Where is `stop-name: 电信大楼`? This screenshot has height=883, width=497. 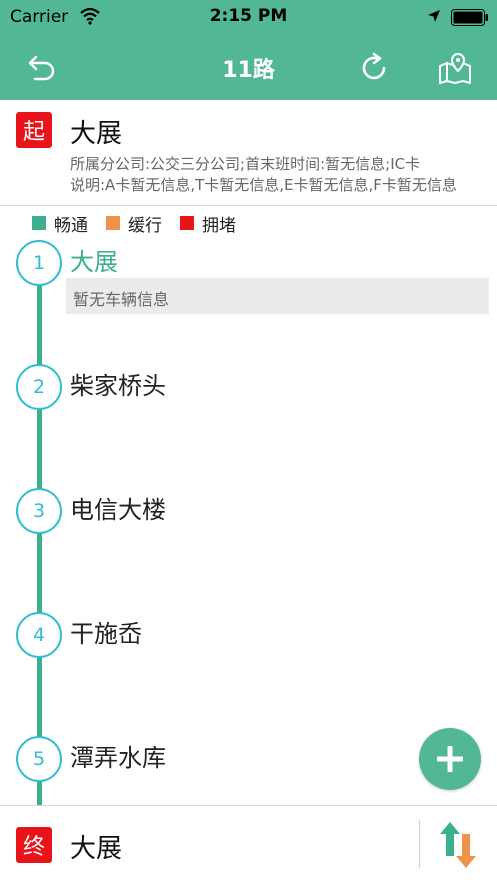
stop-name: 电信大楼 is located at coordinates (118, 510).